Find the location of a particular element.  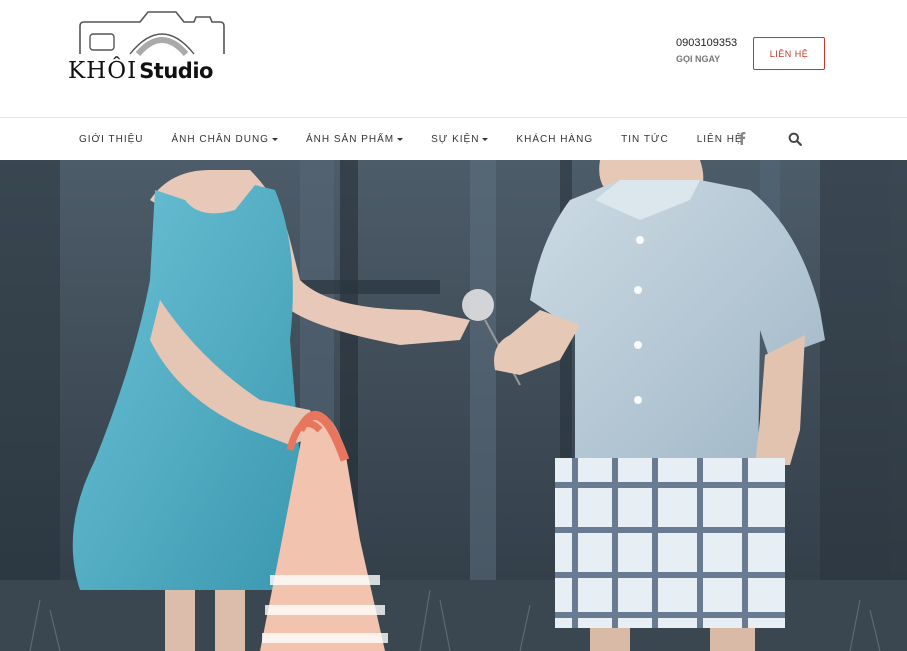

nav-item-lien-he: LIÊN HỆ is located at coordinates (720, 139).